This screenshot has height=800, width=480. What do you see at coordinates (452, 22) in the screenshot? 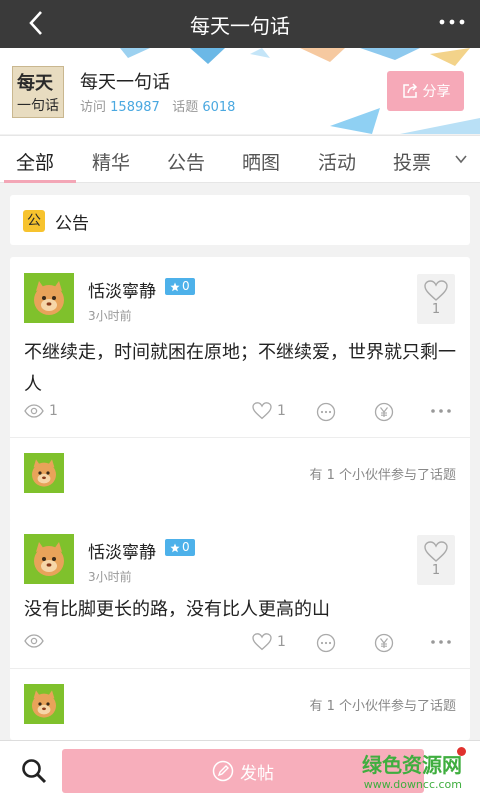
I see `more-options-icon` at bounding box center [452, 22].